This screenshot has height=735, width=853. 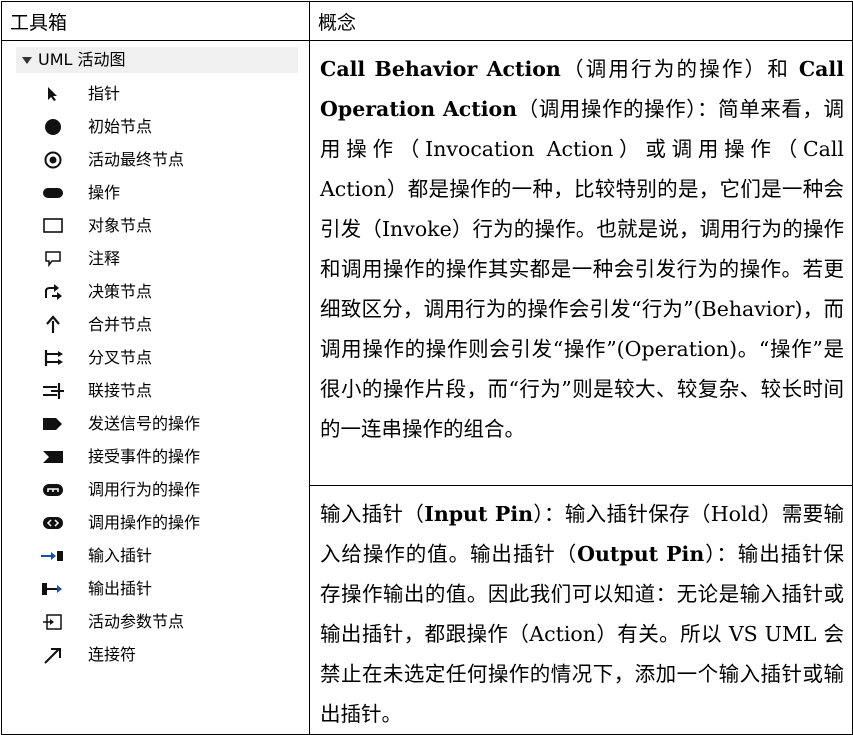 What do you see at coordinates (581, 21) in the screenshot?
I see `header-concept: 概念` at bounding box center [581, 21].